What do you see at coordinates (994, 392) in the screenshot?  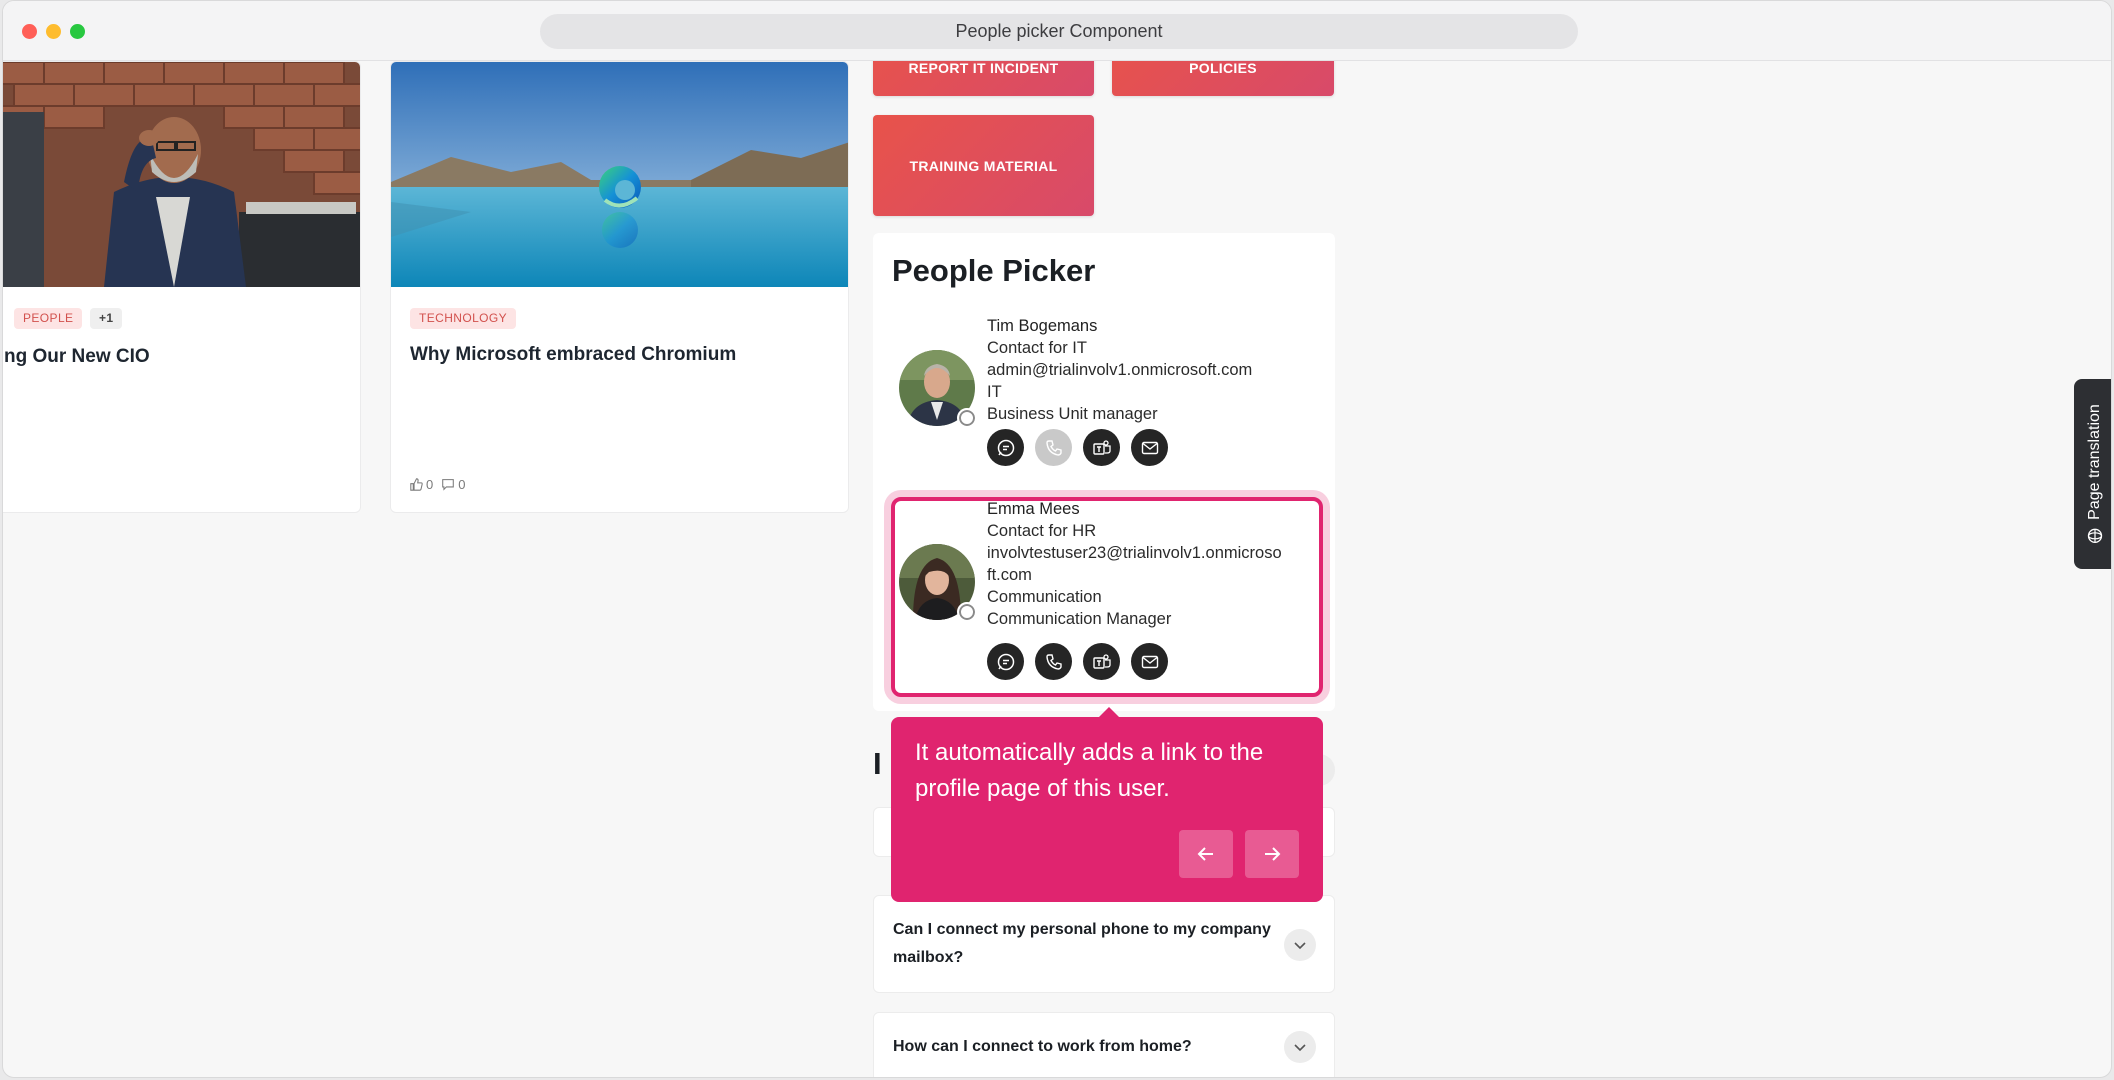 I see `person-department: IT` at bounding box center [994, 392].